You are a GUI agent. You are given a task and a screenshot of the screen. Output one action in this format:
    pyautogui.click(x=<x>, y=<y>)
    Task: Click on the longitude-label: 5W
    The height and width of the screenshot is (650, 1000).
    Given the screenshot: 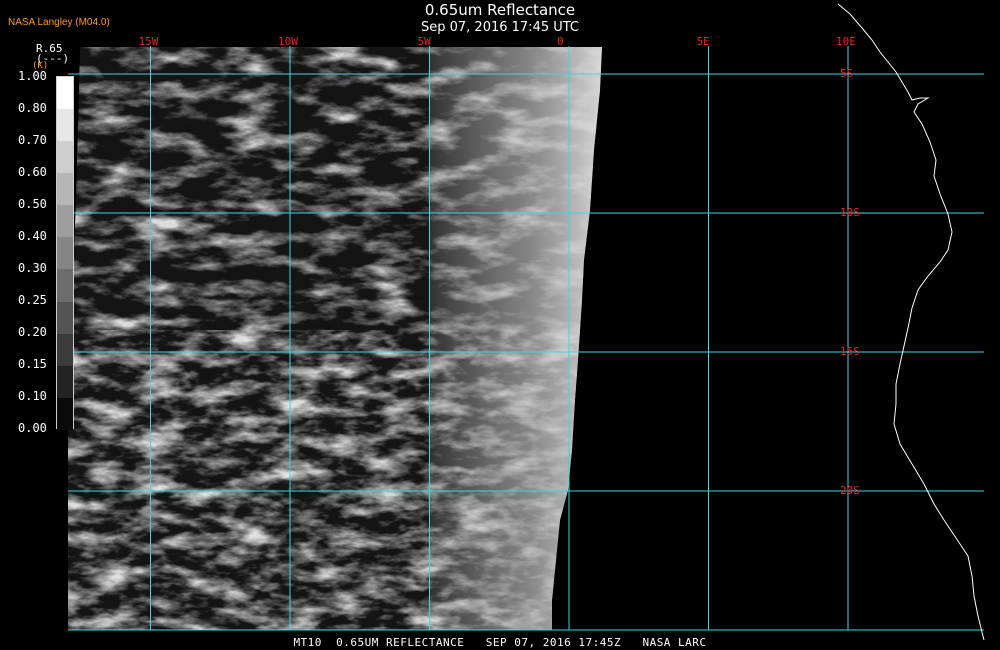 What is the action you would take?
    pyautogui.click(x=424, y=41)
    